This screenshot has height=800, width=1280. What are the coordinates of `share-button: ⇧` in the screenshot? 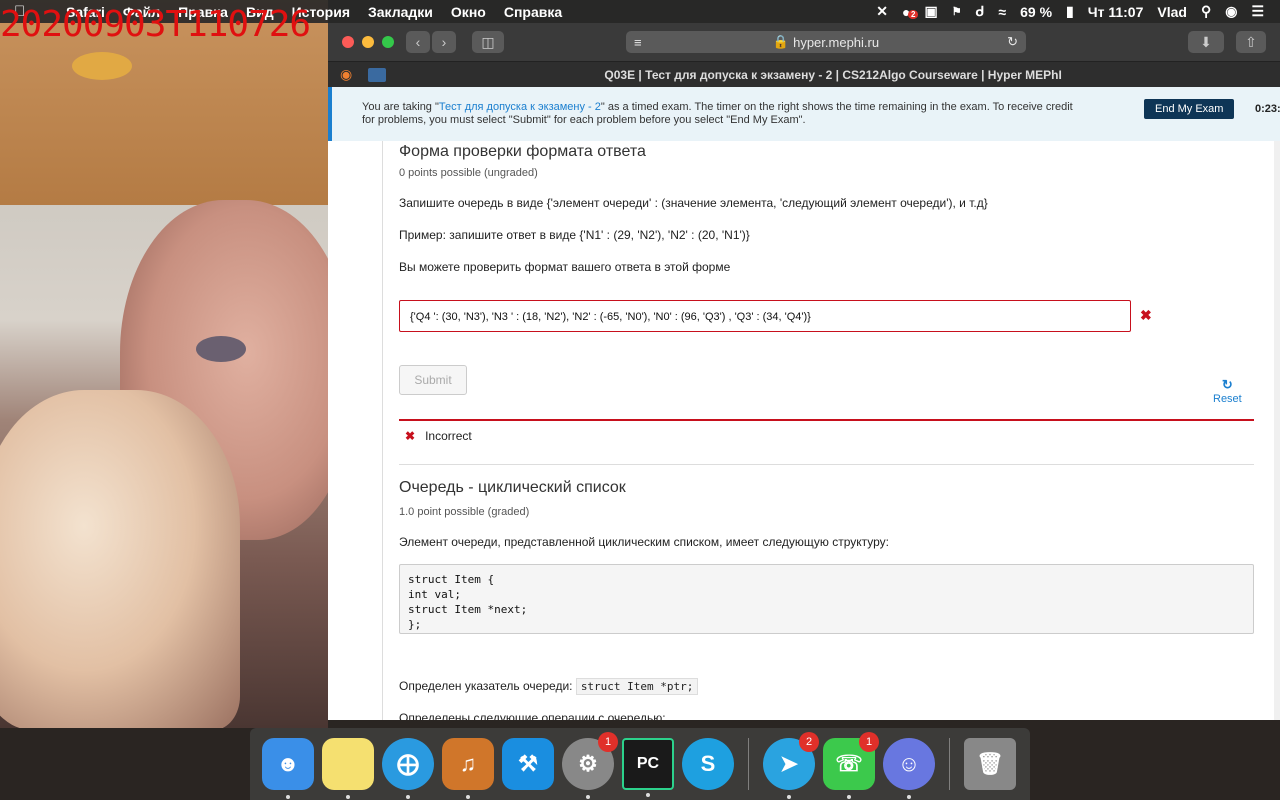 It's located at (1251, 42).